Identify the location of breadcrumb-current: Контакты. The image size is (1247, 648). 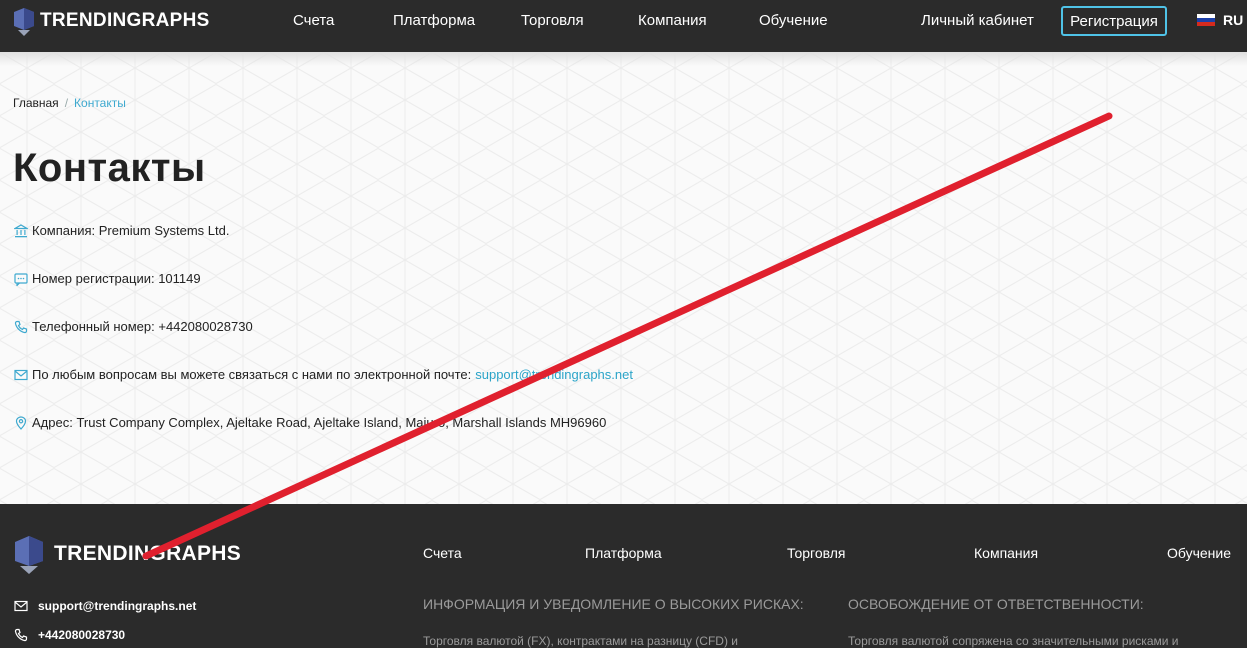
(100, 103).